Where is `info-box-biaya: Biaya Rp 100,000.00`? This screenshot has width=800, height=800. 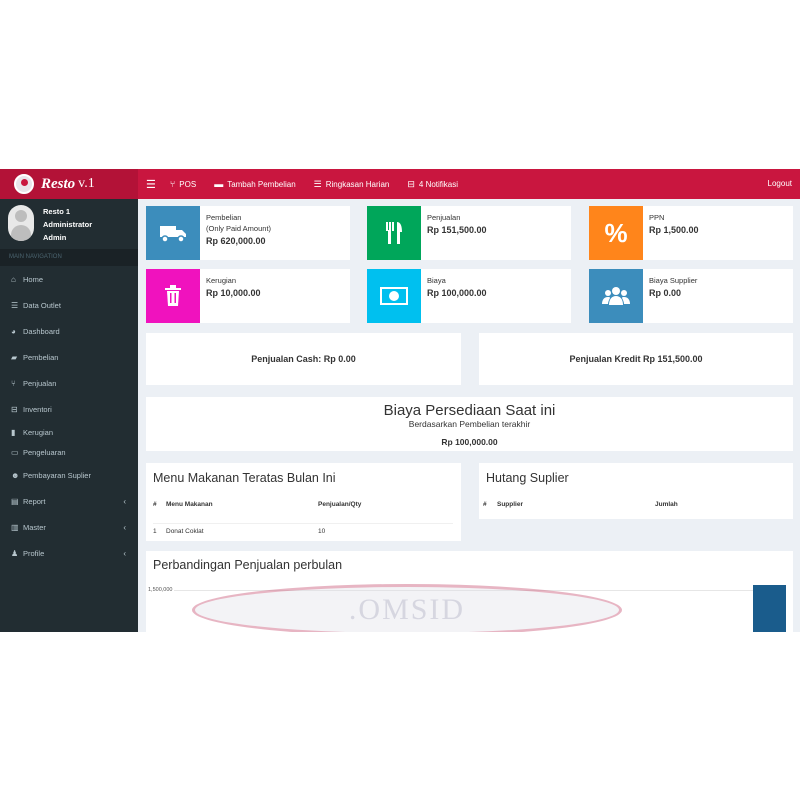
info-box-biaya: Biaya Rp 100,000.00 is located at coordinates (469, 296).